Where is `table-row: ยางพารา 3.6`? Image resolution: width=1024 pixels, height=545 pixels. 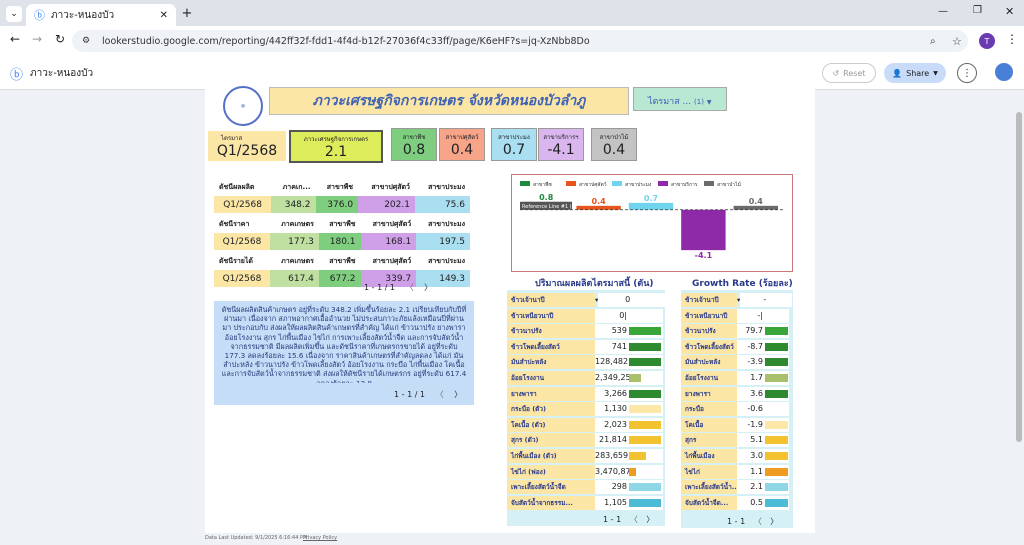 table-row: ยางพารา 3.6 is located at coordinates (735, 393).